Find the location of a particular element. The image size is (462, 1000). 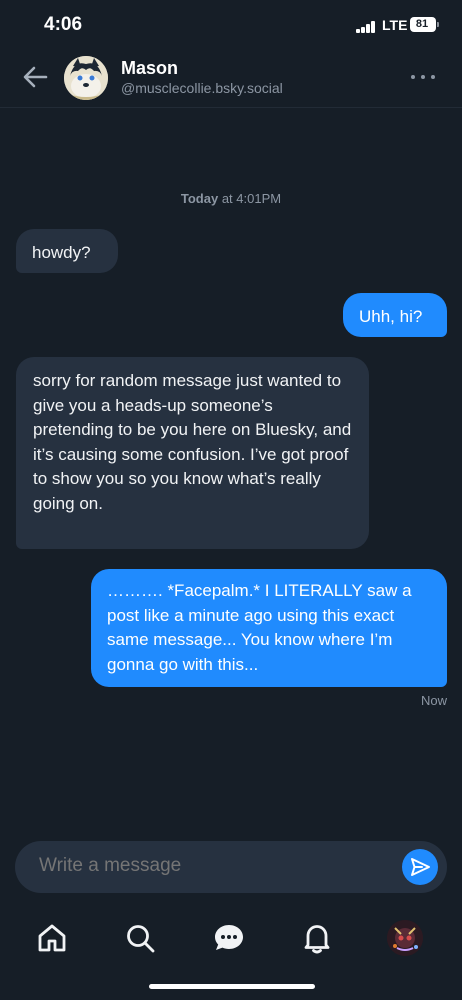

home-icon is located at coordinates (52, 938).